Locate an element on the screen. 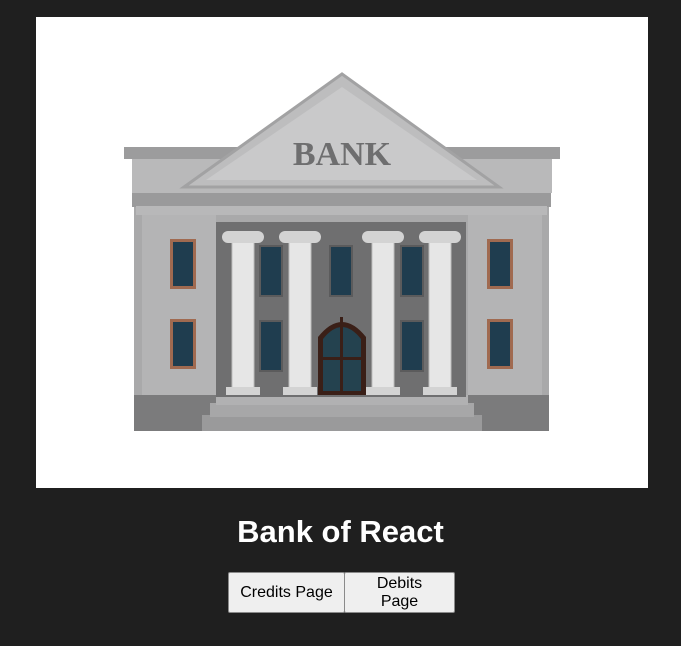 Image resolution: width=681 pixels, height=646 pixels. nav-bar: Credits Page Debits Page is located at coordinates (341, 592).